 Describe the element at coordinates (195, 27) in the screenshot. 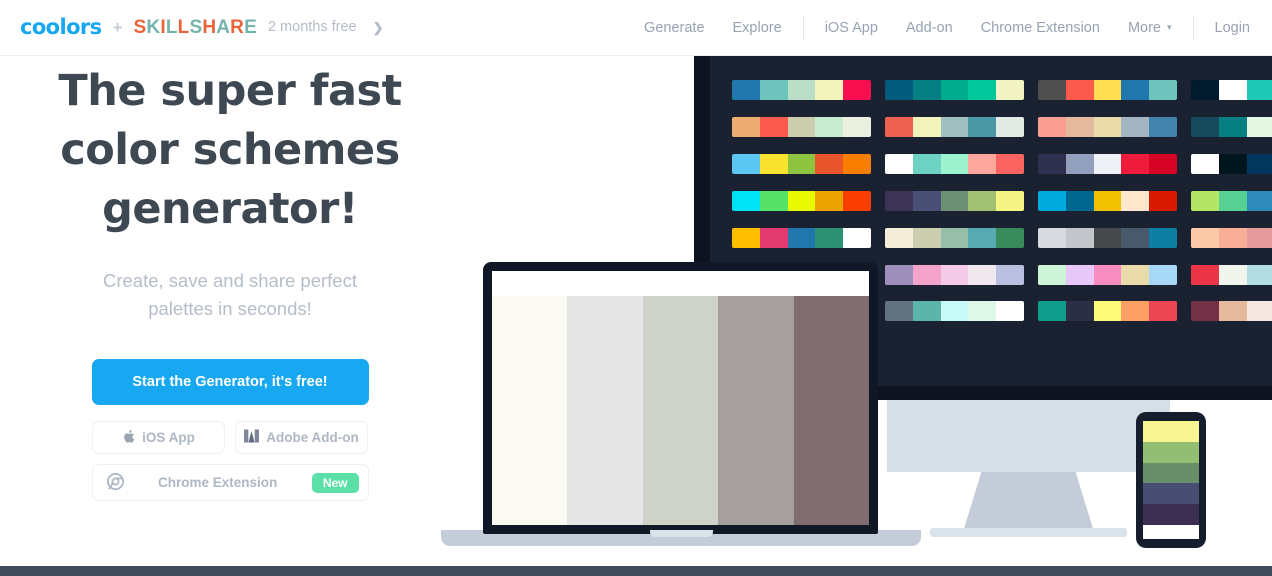

I see `skillshare-logo: SKILLSHARE` at that location.